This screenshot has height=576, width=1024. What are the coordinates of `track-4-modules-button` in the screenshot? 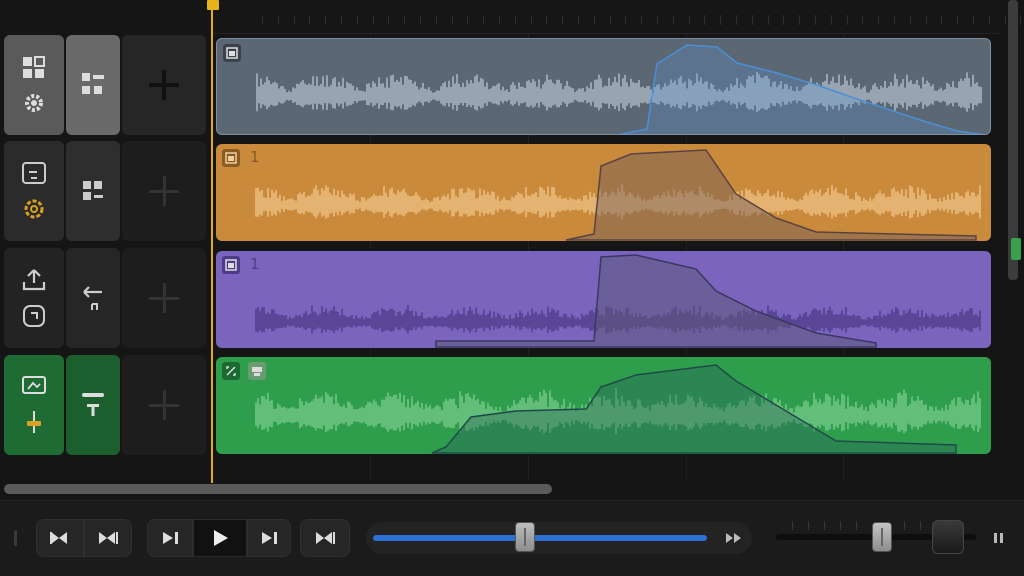 It's located at (93, 405).